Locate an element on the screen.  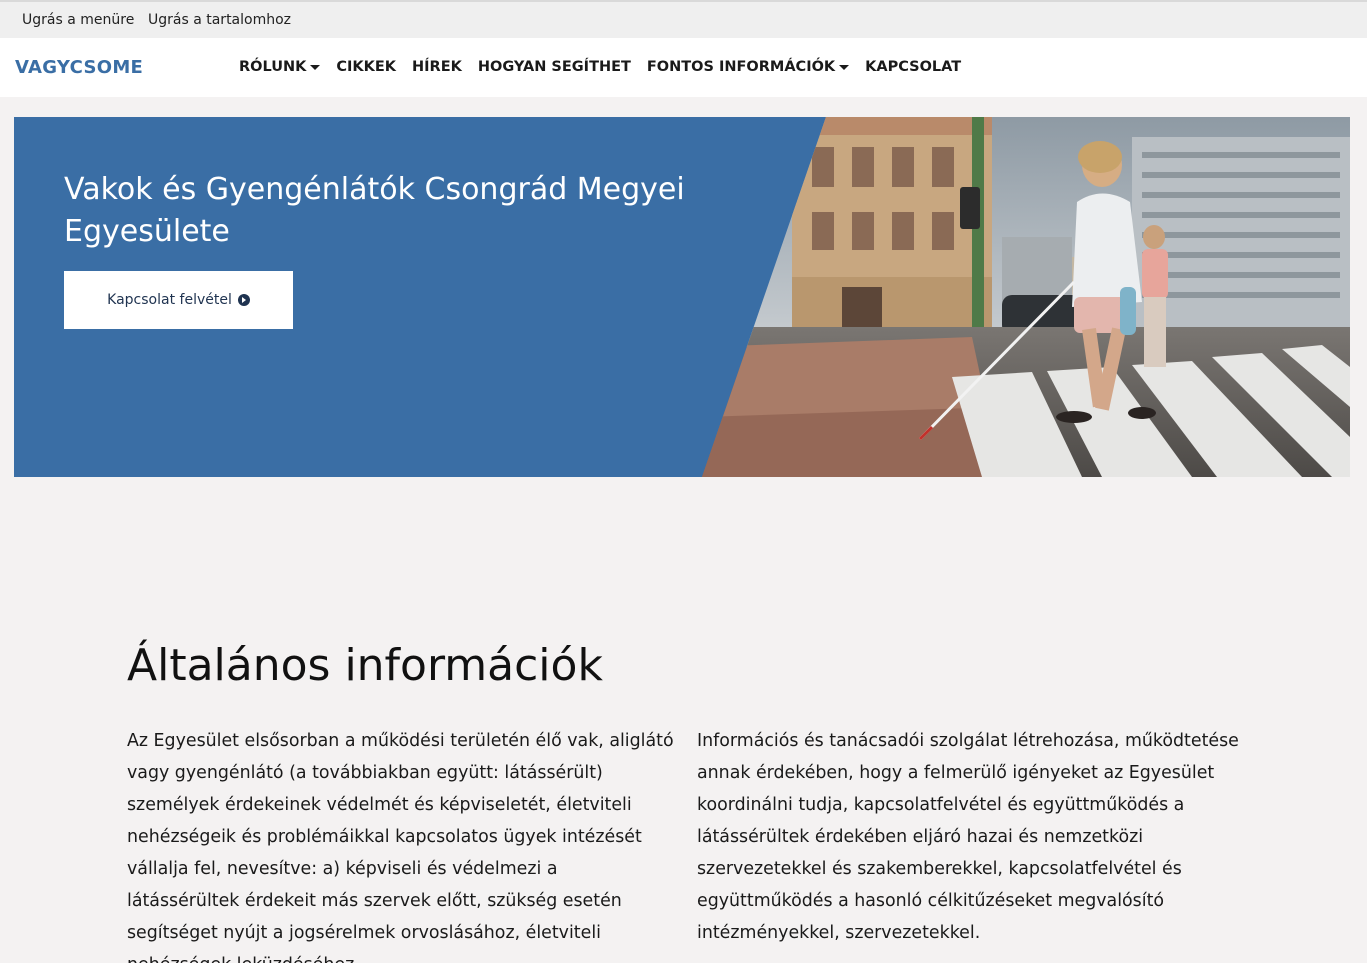
nav-item-label: HÍREK is located at coordinates (437, 67).